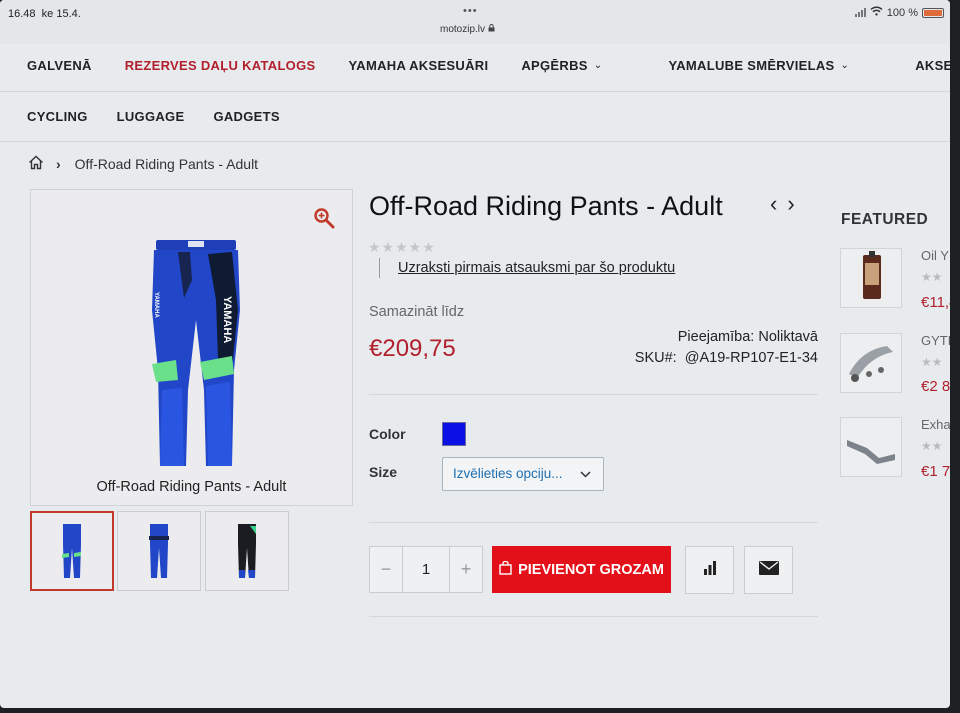  Describe the element at coordinates (716, 337) in the screenshot. I see `availability-label: Pieejamība:` at that location.